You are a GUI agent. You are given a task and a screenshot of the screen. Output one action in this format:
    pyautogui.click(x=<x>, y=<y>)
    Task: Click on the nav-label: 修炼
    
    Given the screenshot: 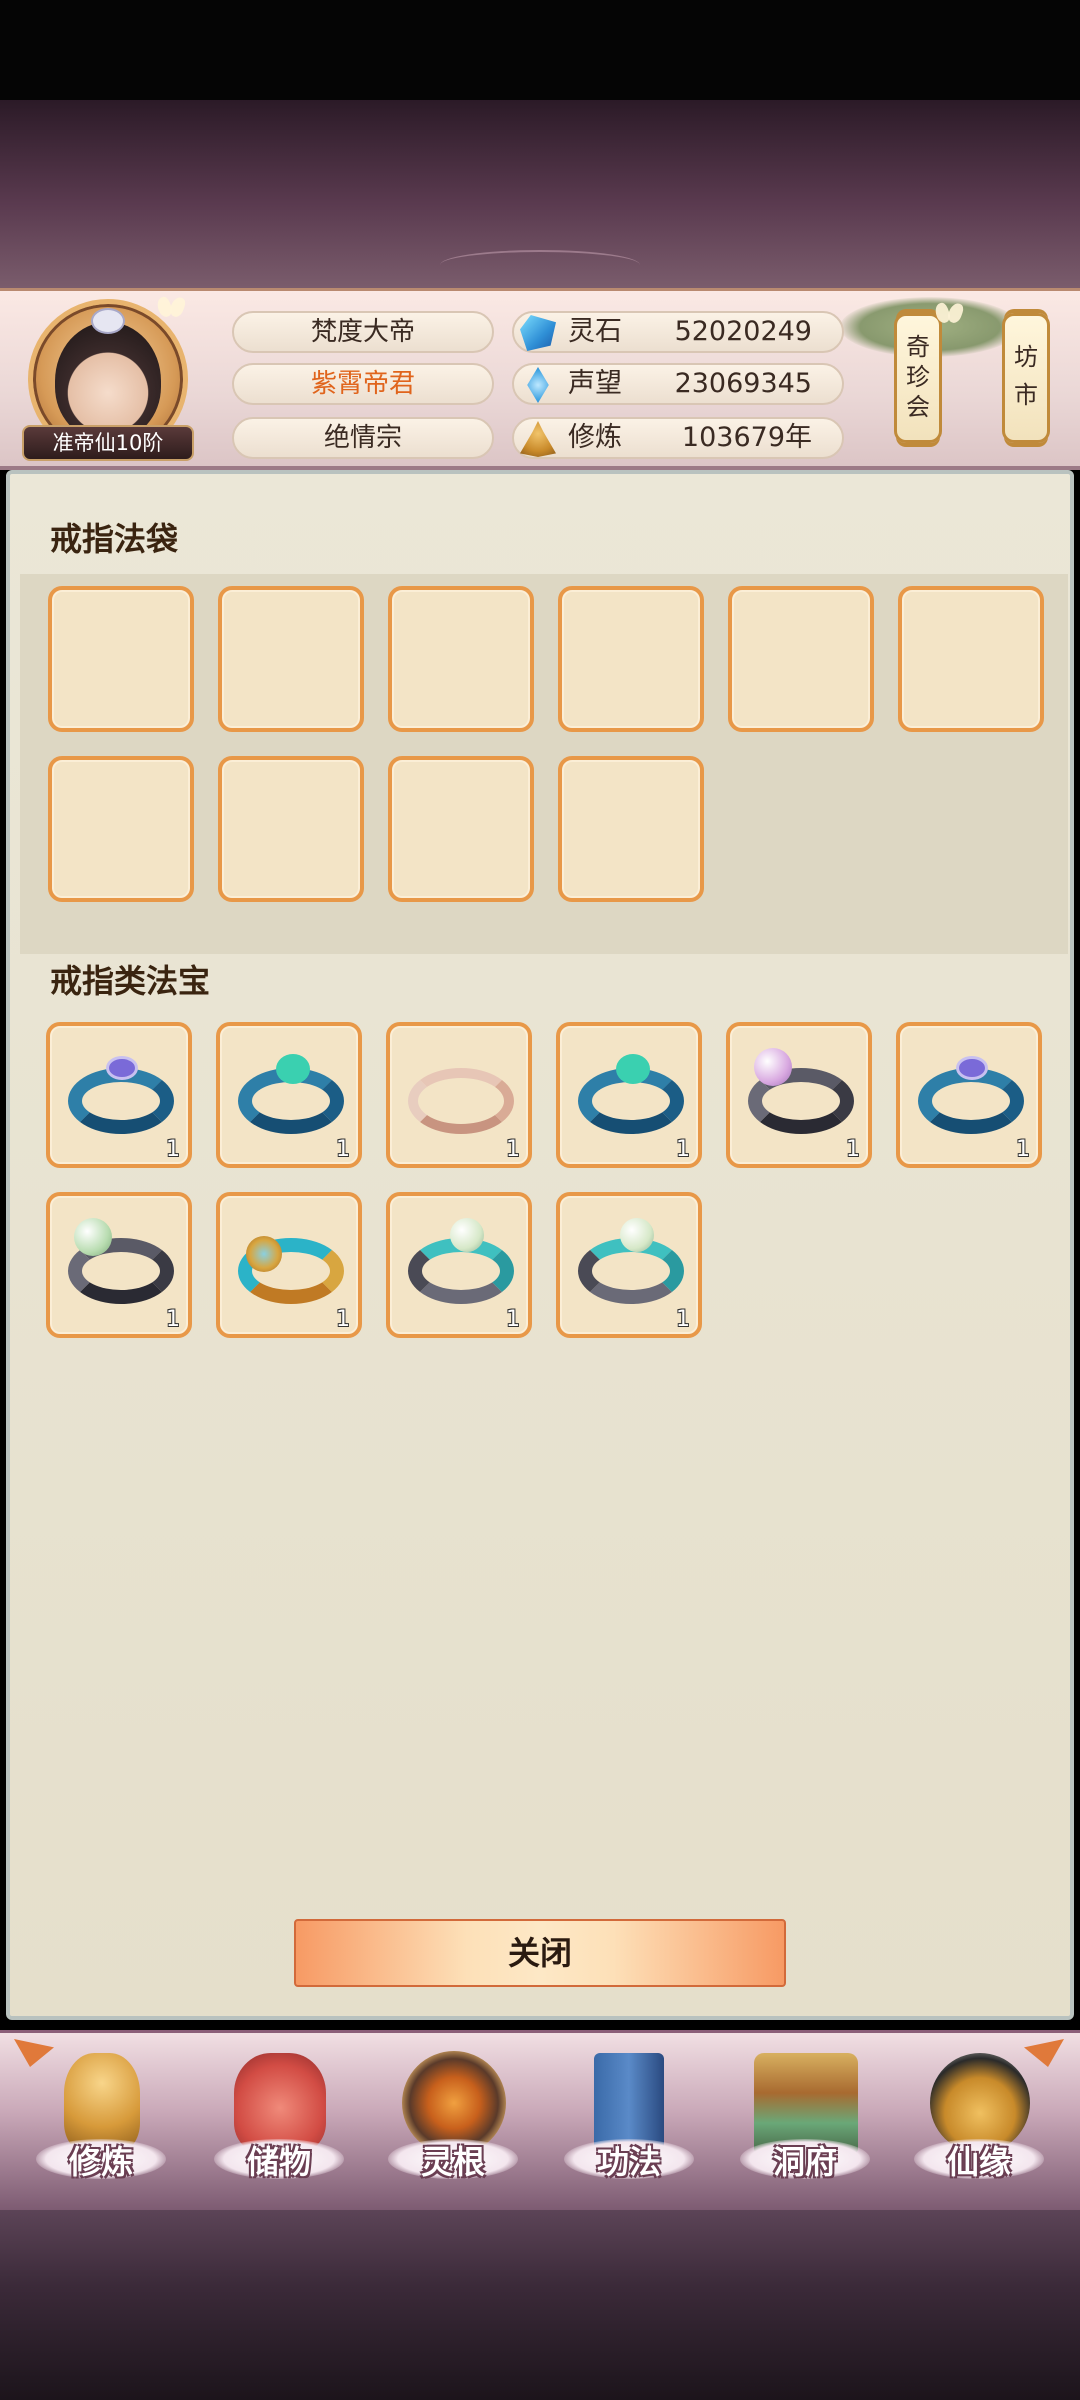 What is the action you would take?
    pyautogui.click(x=100, y=2162)
    